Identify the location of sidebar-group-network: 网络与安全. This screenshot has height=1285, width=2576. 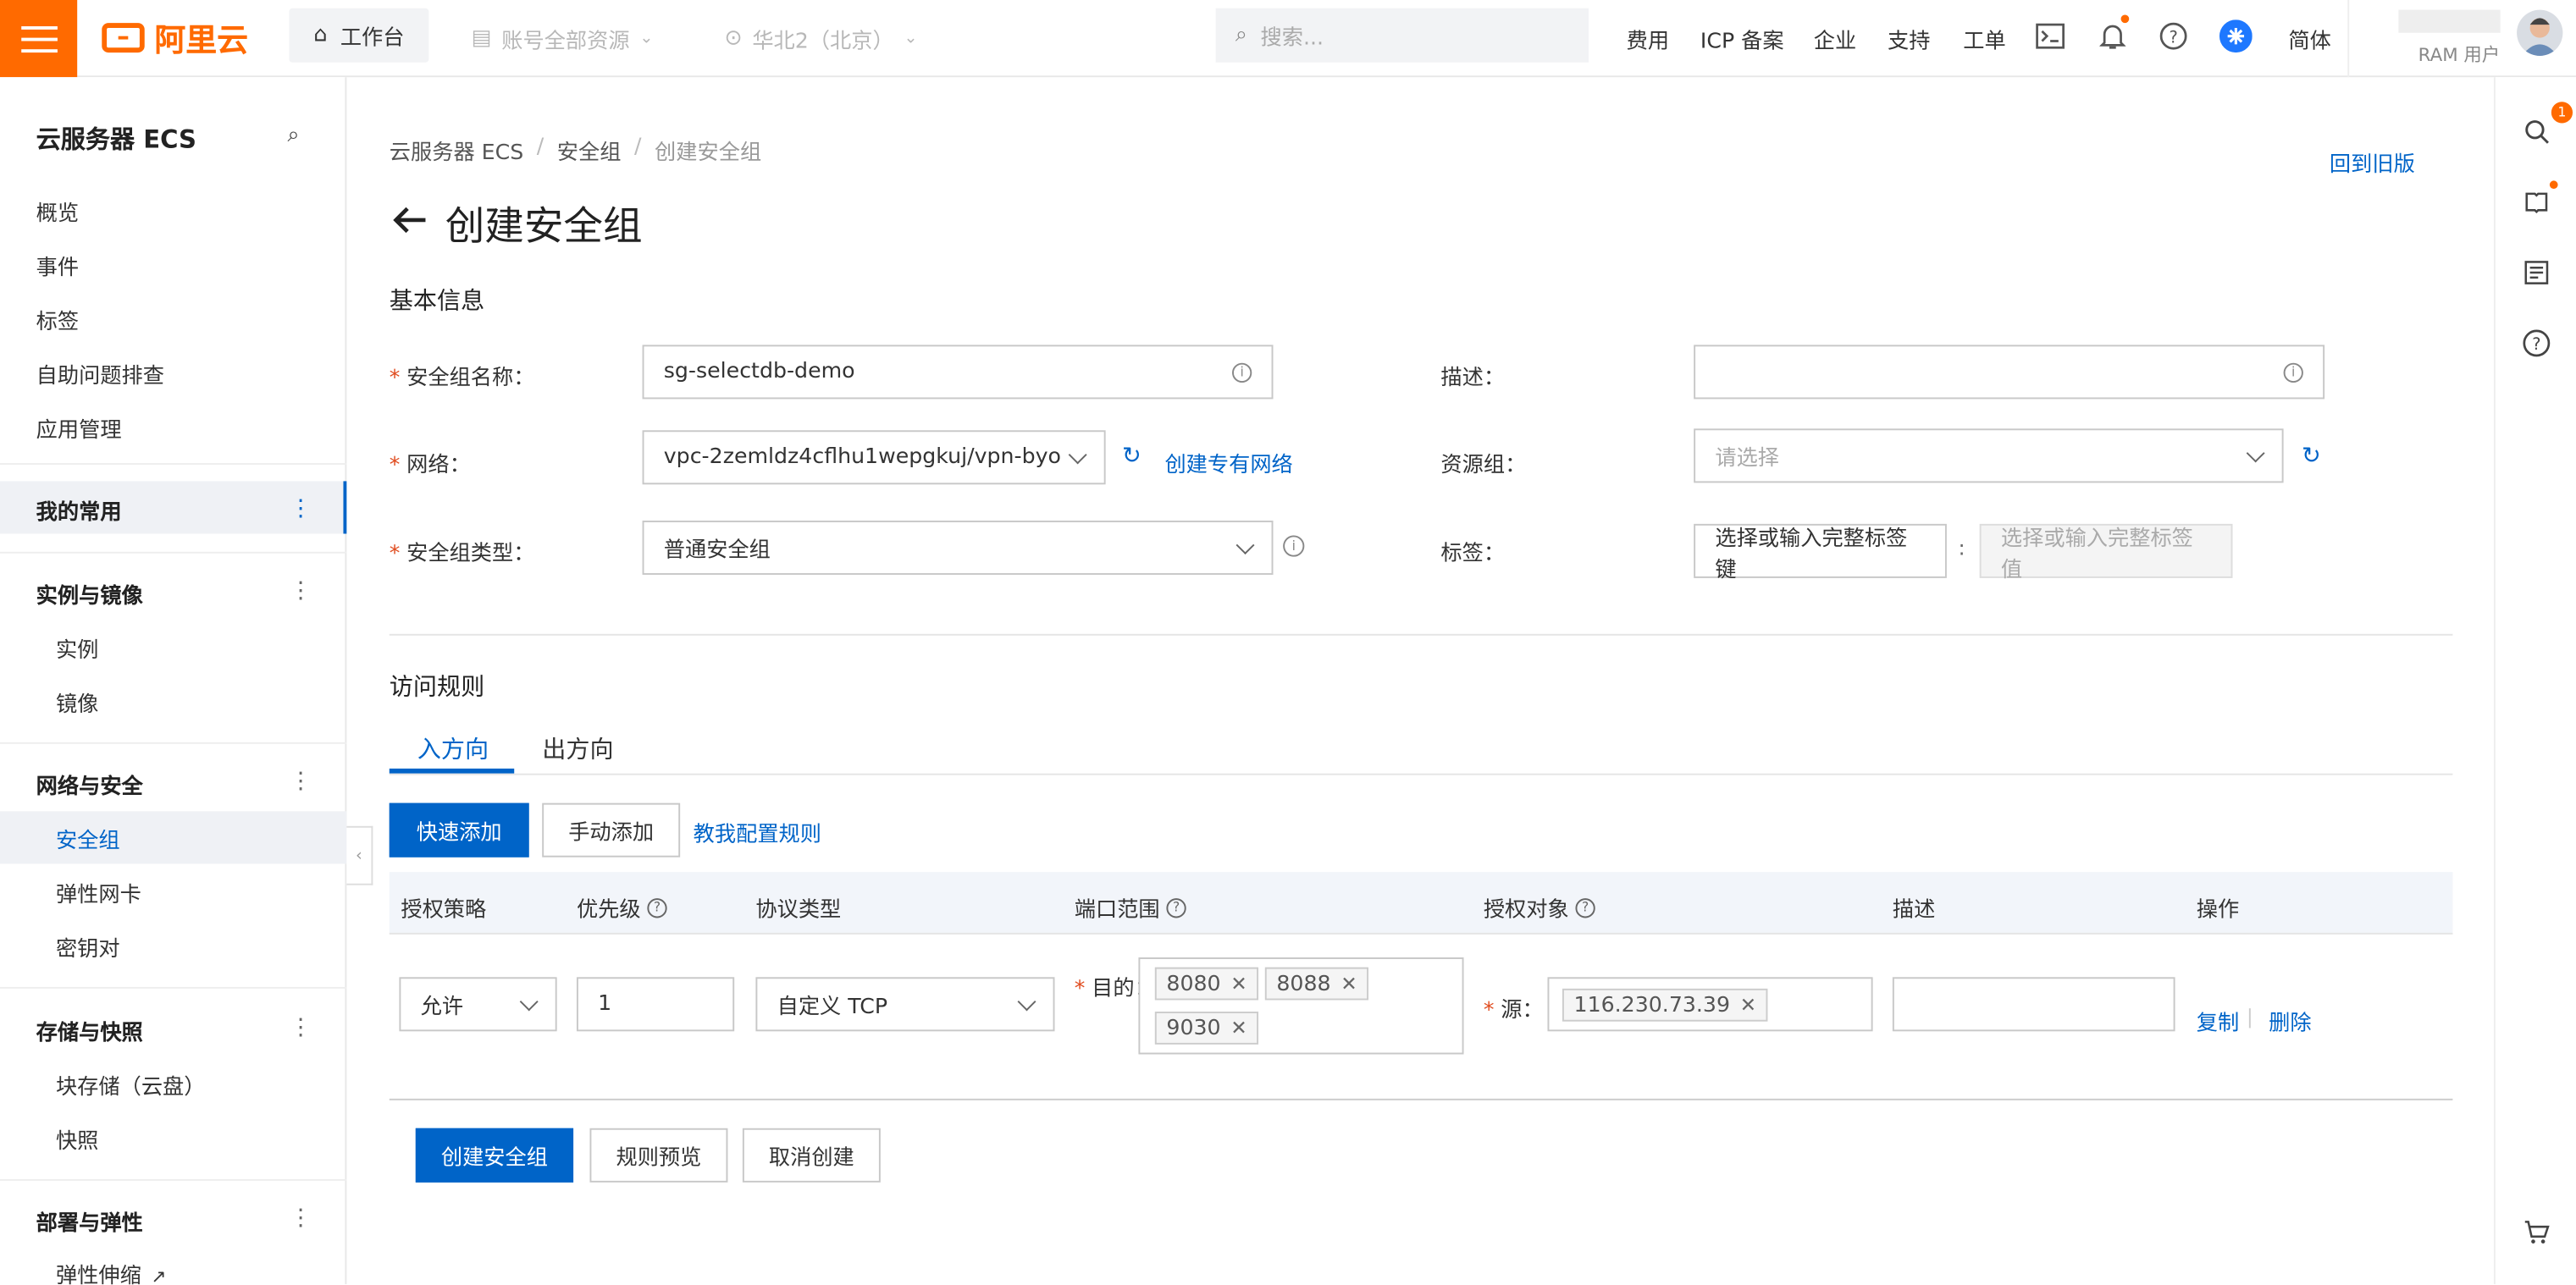
(89, 785).